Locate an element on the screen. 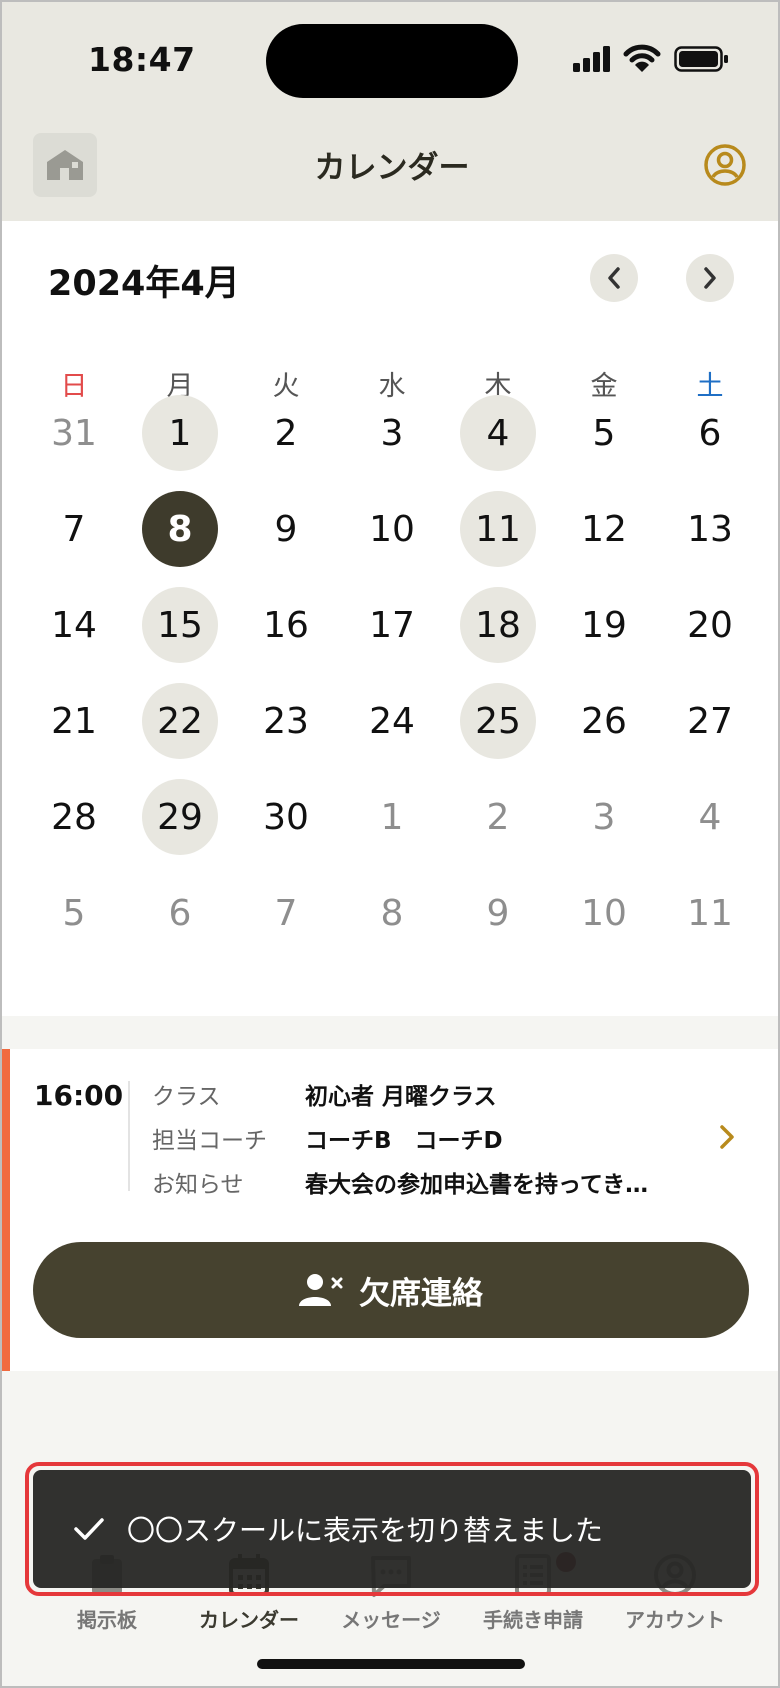  page-title: カレンダー is located at coordinates (392, 168).